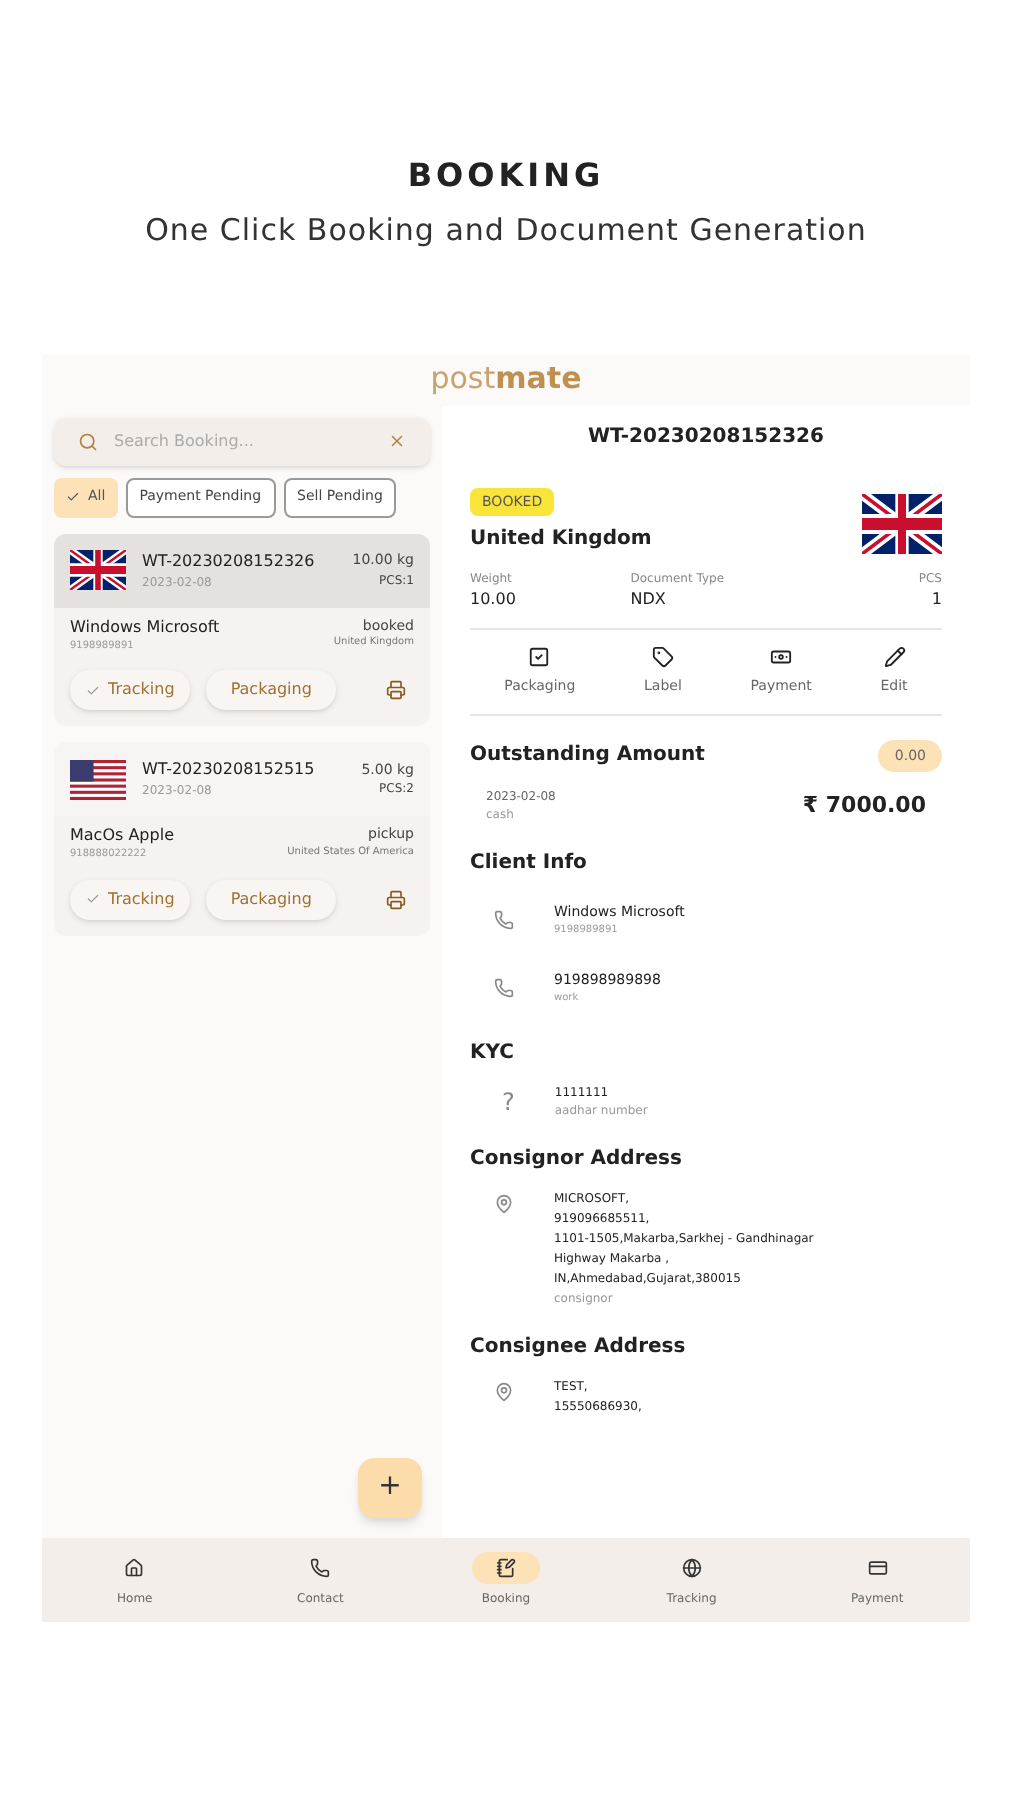  What do you see at coordinates (506, 231) in the screenshot?
I see `promo-subtitle: One Click Booking and Document Generation` at bounding box center [506, 231].